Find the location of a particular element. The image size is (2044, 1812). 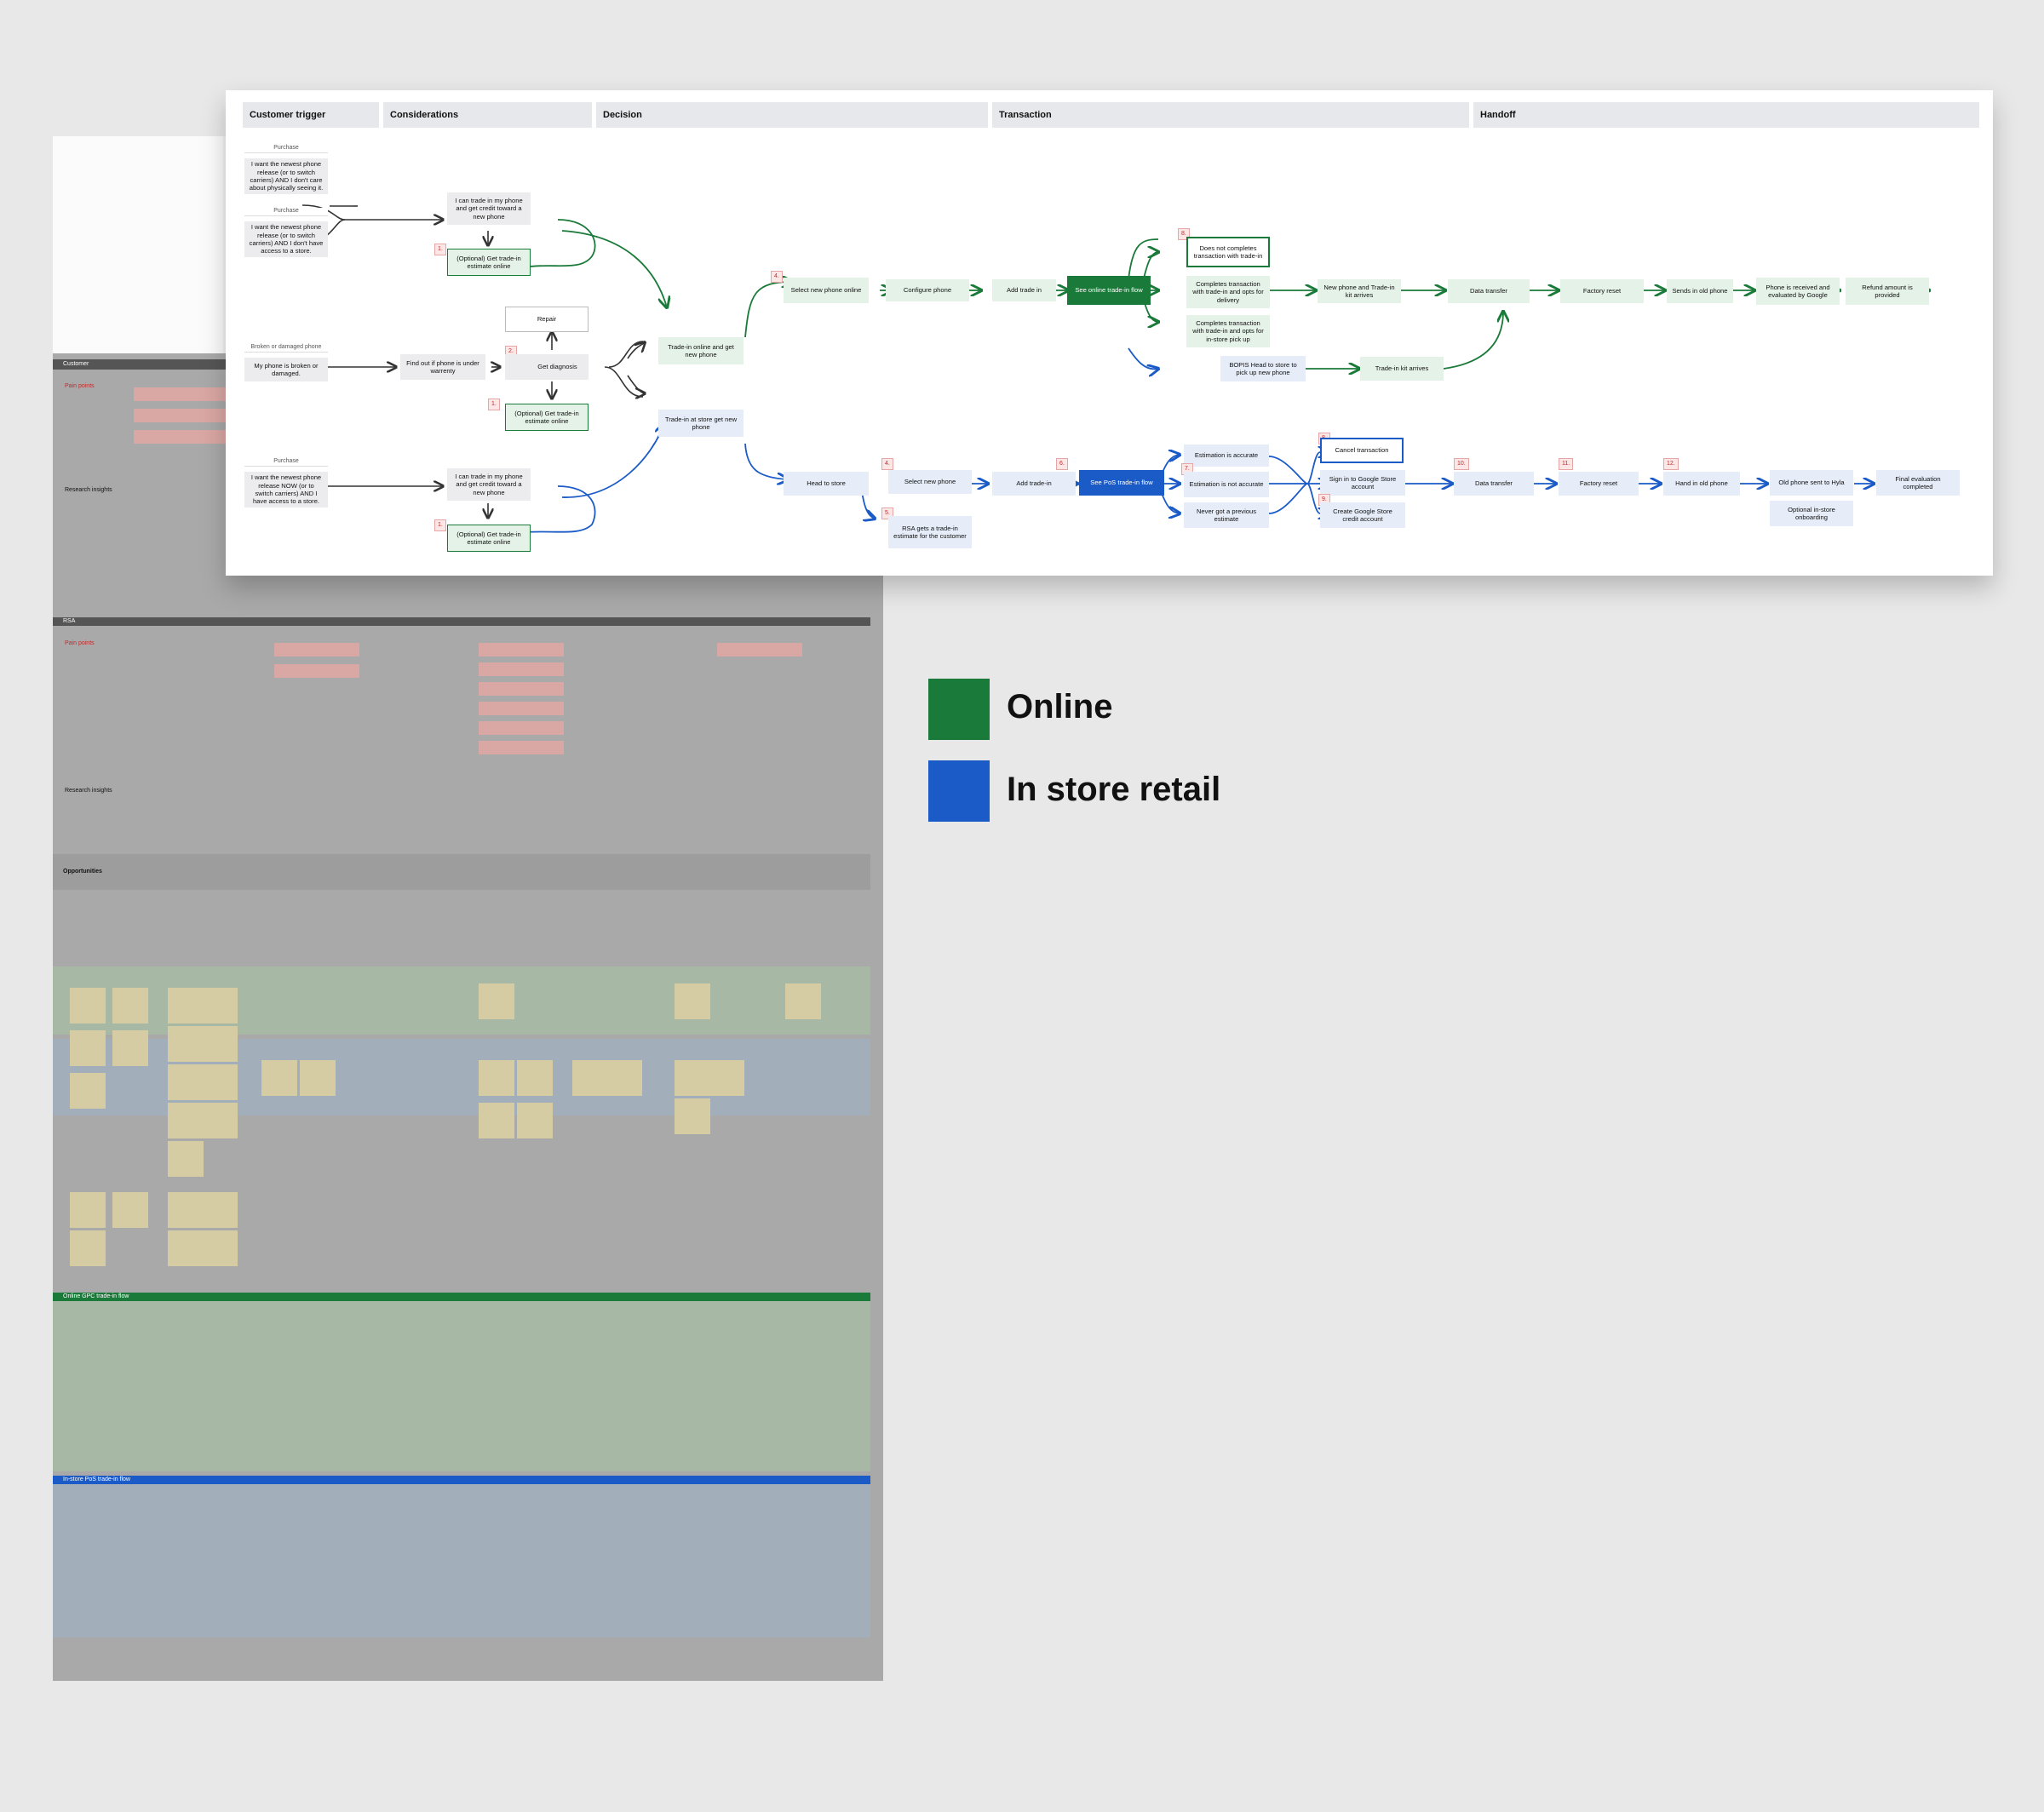

bg-customer-label: Customer is located at coordinates (76, 364).